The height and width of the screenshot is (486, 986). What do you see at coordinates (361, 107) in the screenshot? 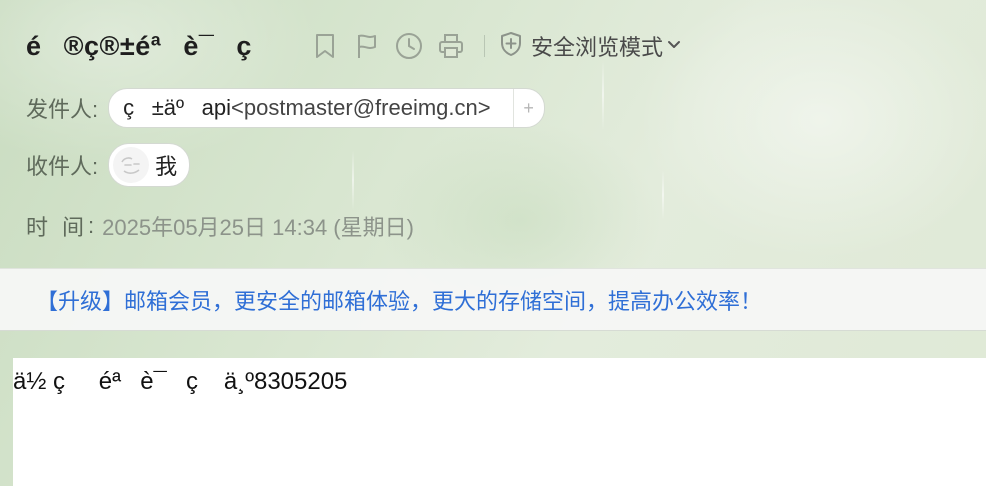
I see `sender-address: <postmaster@freeimg.cn>` at bounding box center [361, 107].